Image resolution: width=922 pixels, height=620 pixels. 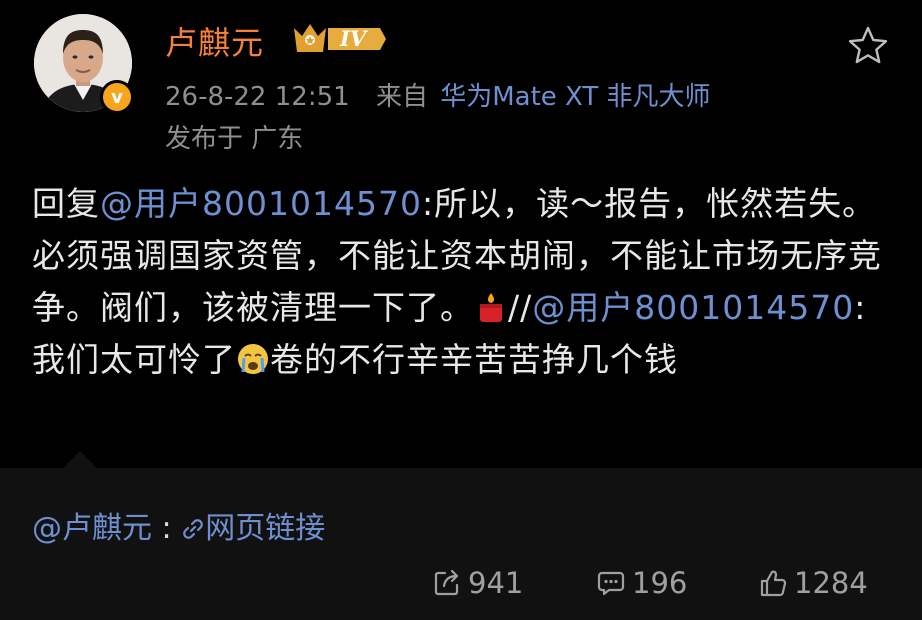 I want to click on quoted-text: @卢麒元 : 网页链接, so click(x=178, y=525).